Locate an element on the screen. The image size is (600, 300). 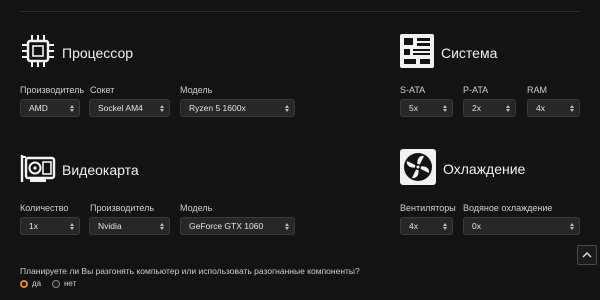
processor-model-label: Модель is located at coordinates (196, 90).